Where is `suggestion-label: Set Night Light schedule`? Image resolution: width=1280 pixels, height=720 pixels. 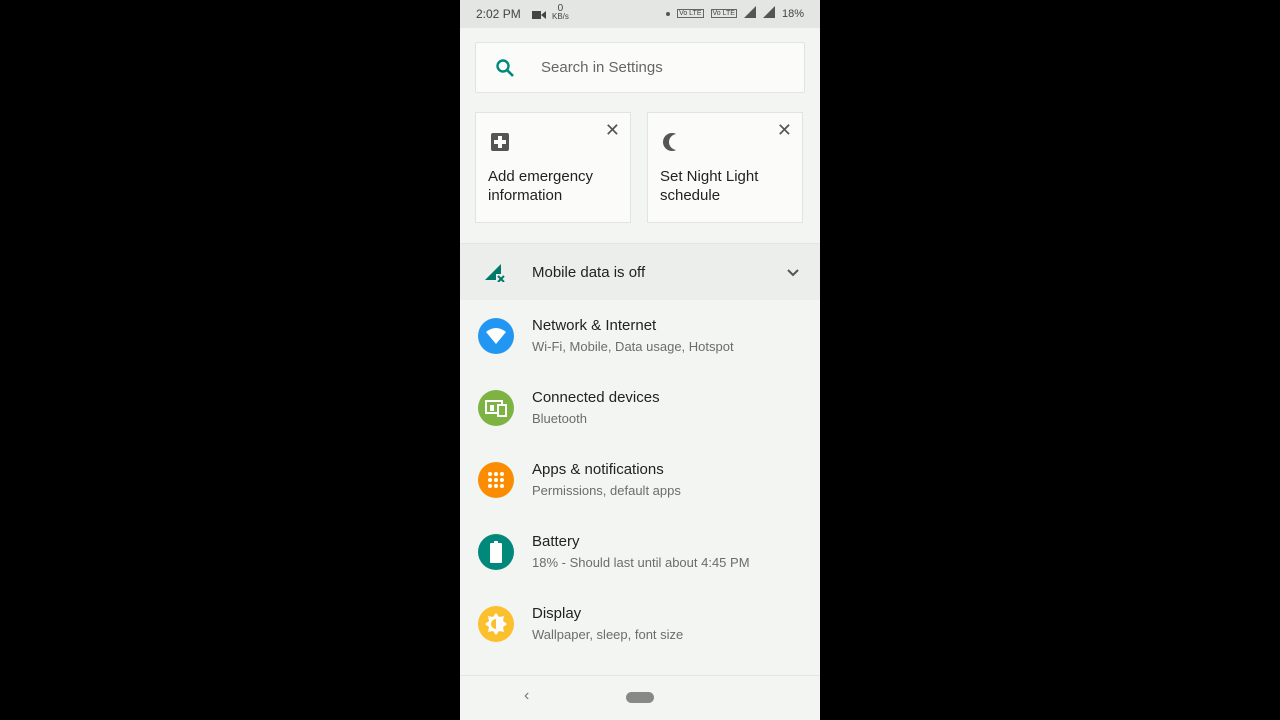 suggestion-label: Set Night Light schedule is located at coordinates (709, 186).